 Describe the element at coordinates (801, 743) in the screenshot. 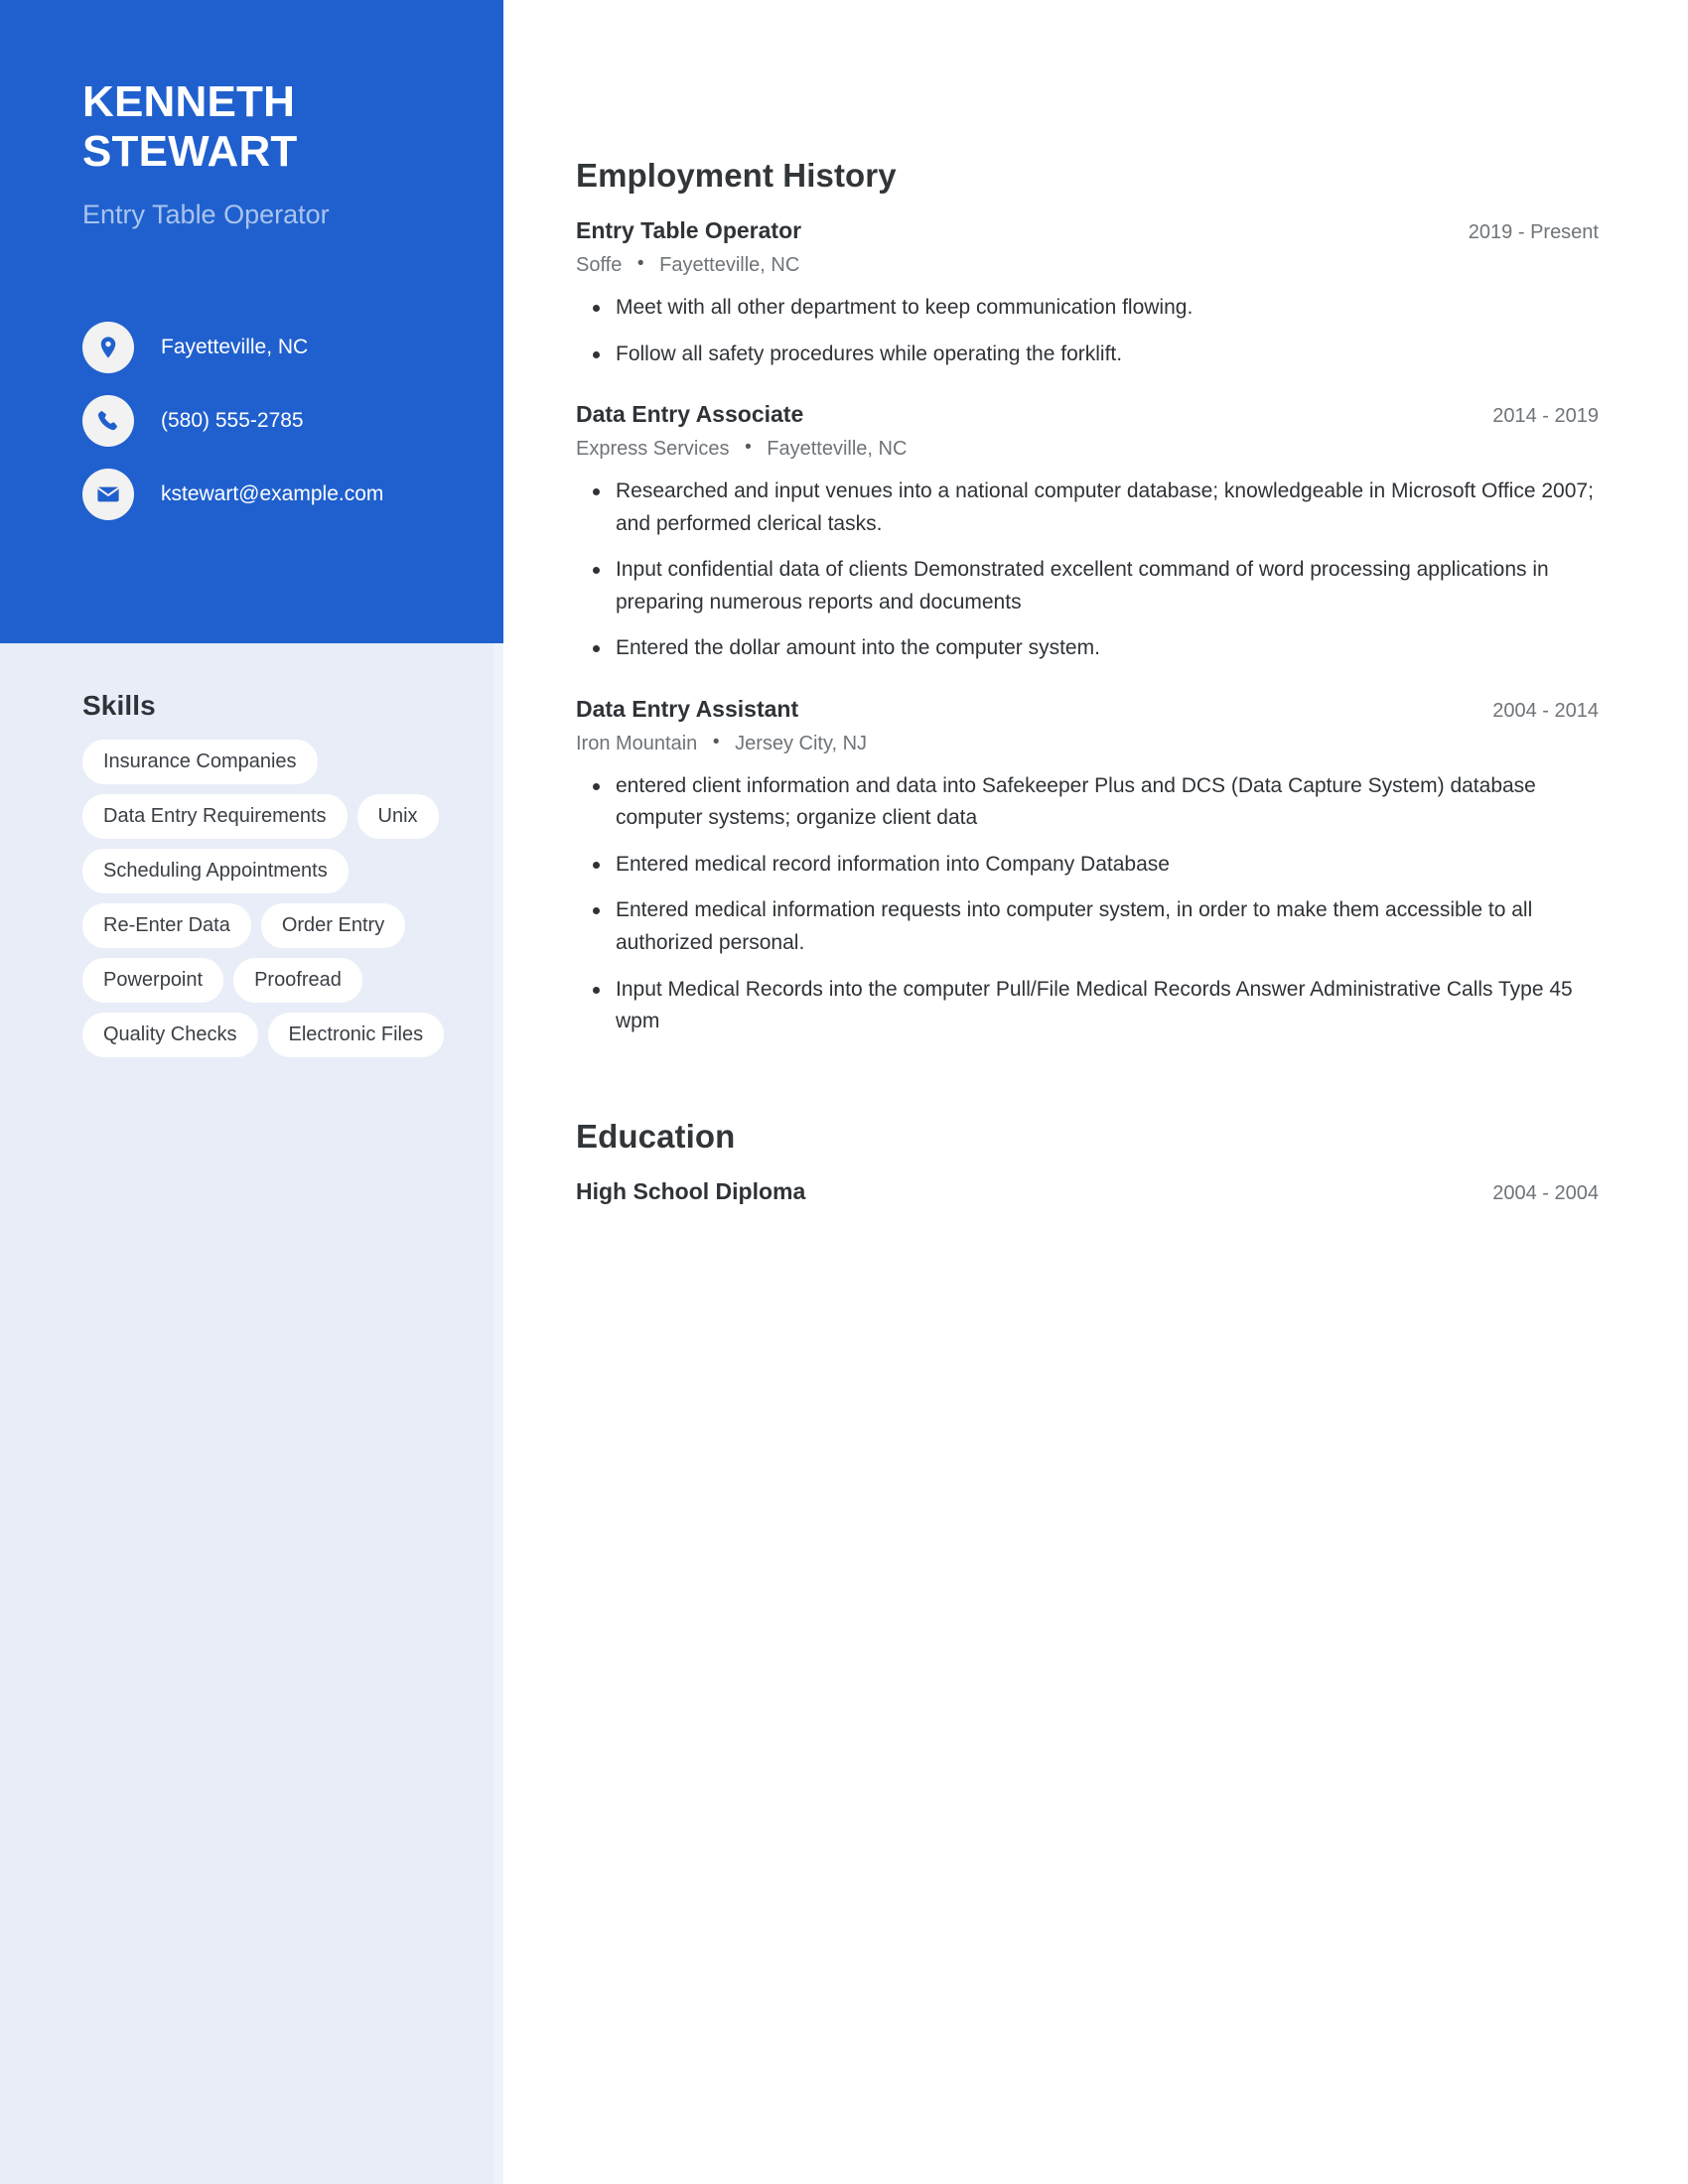

I see `employment-location: Jersey City, NJ` at that location.